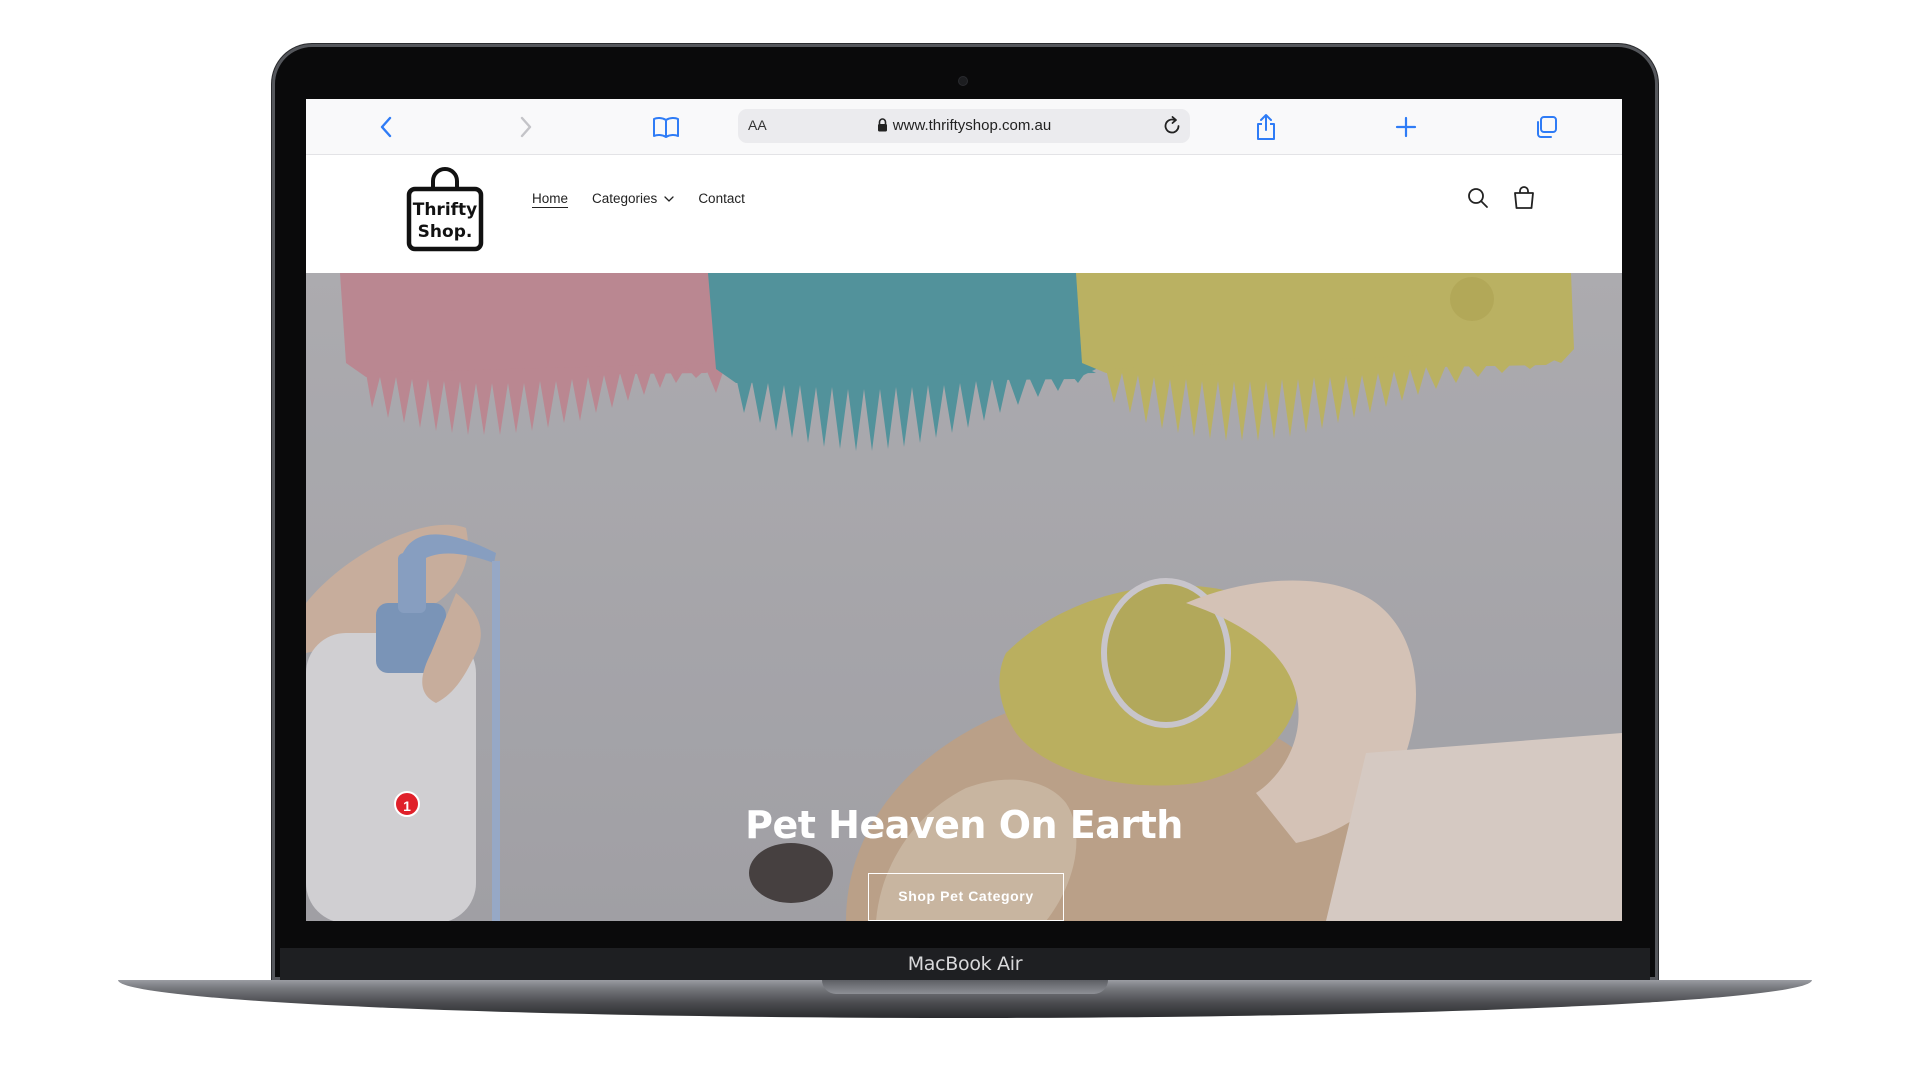 The width and height of the screenshot is (1920, 1080). Describe the element at coordinates (1478, 198) in the screenshot. I see `search-icon` at that location.